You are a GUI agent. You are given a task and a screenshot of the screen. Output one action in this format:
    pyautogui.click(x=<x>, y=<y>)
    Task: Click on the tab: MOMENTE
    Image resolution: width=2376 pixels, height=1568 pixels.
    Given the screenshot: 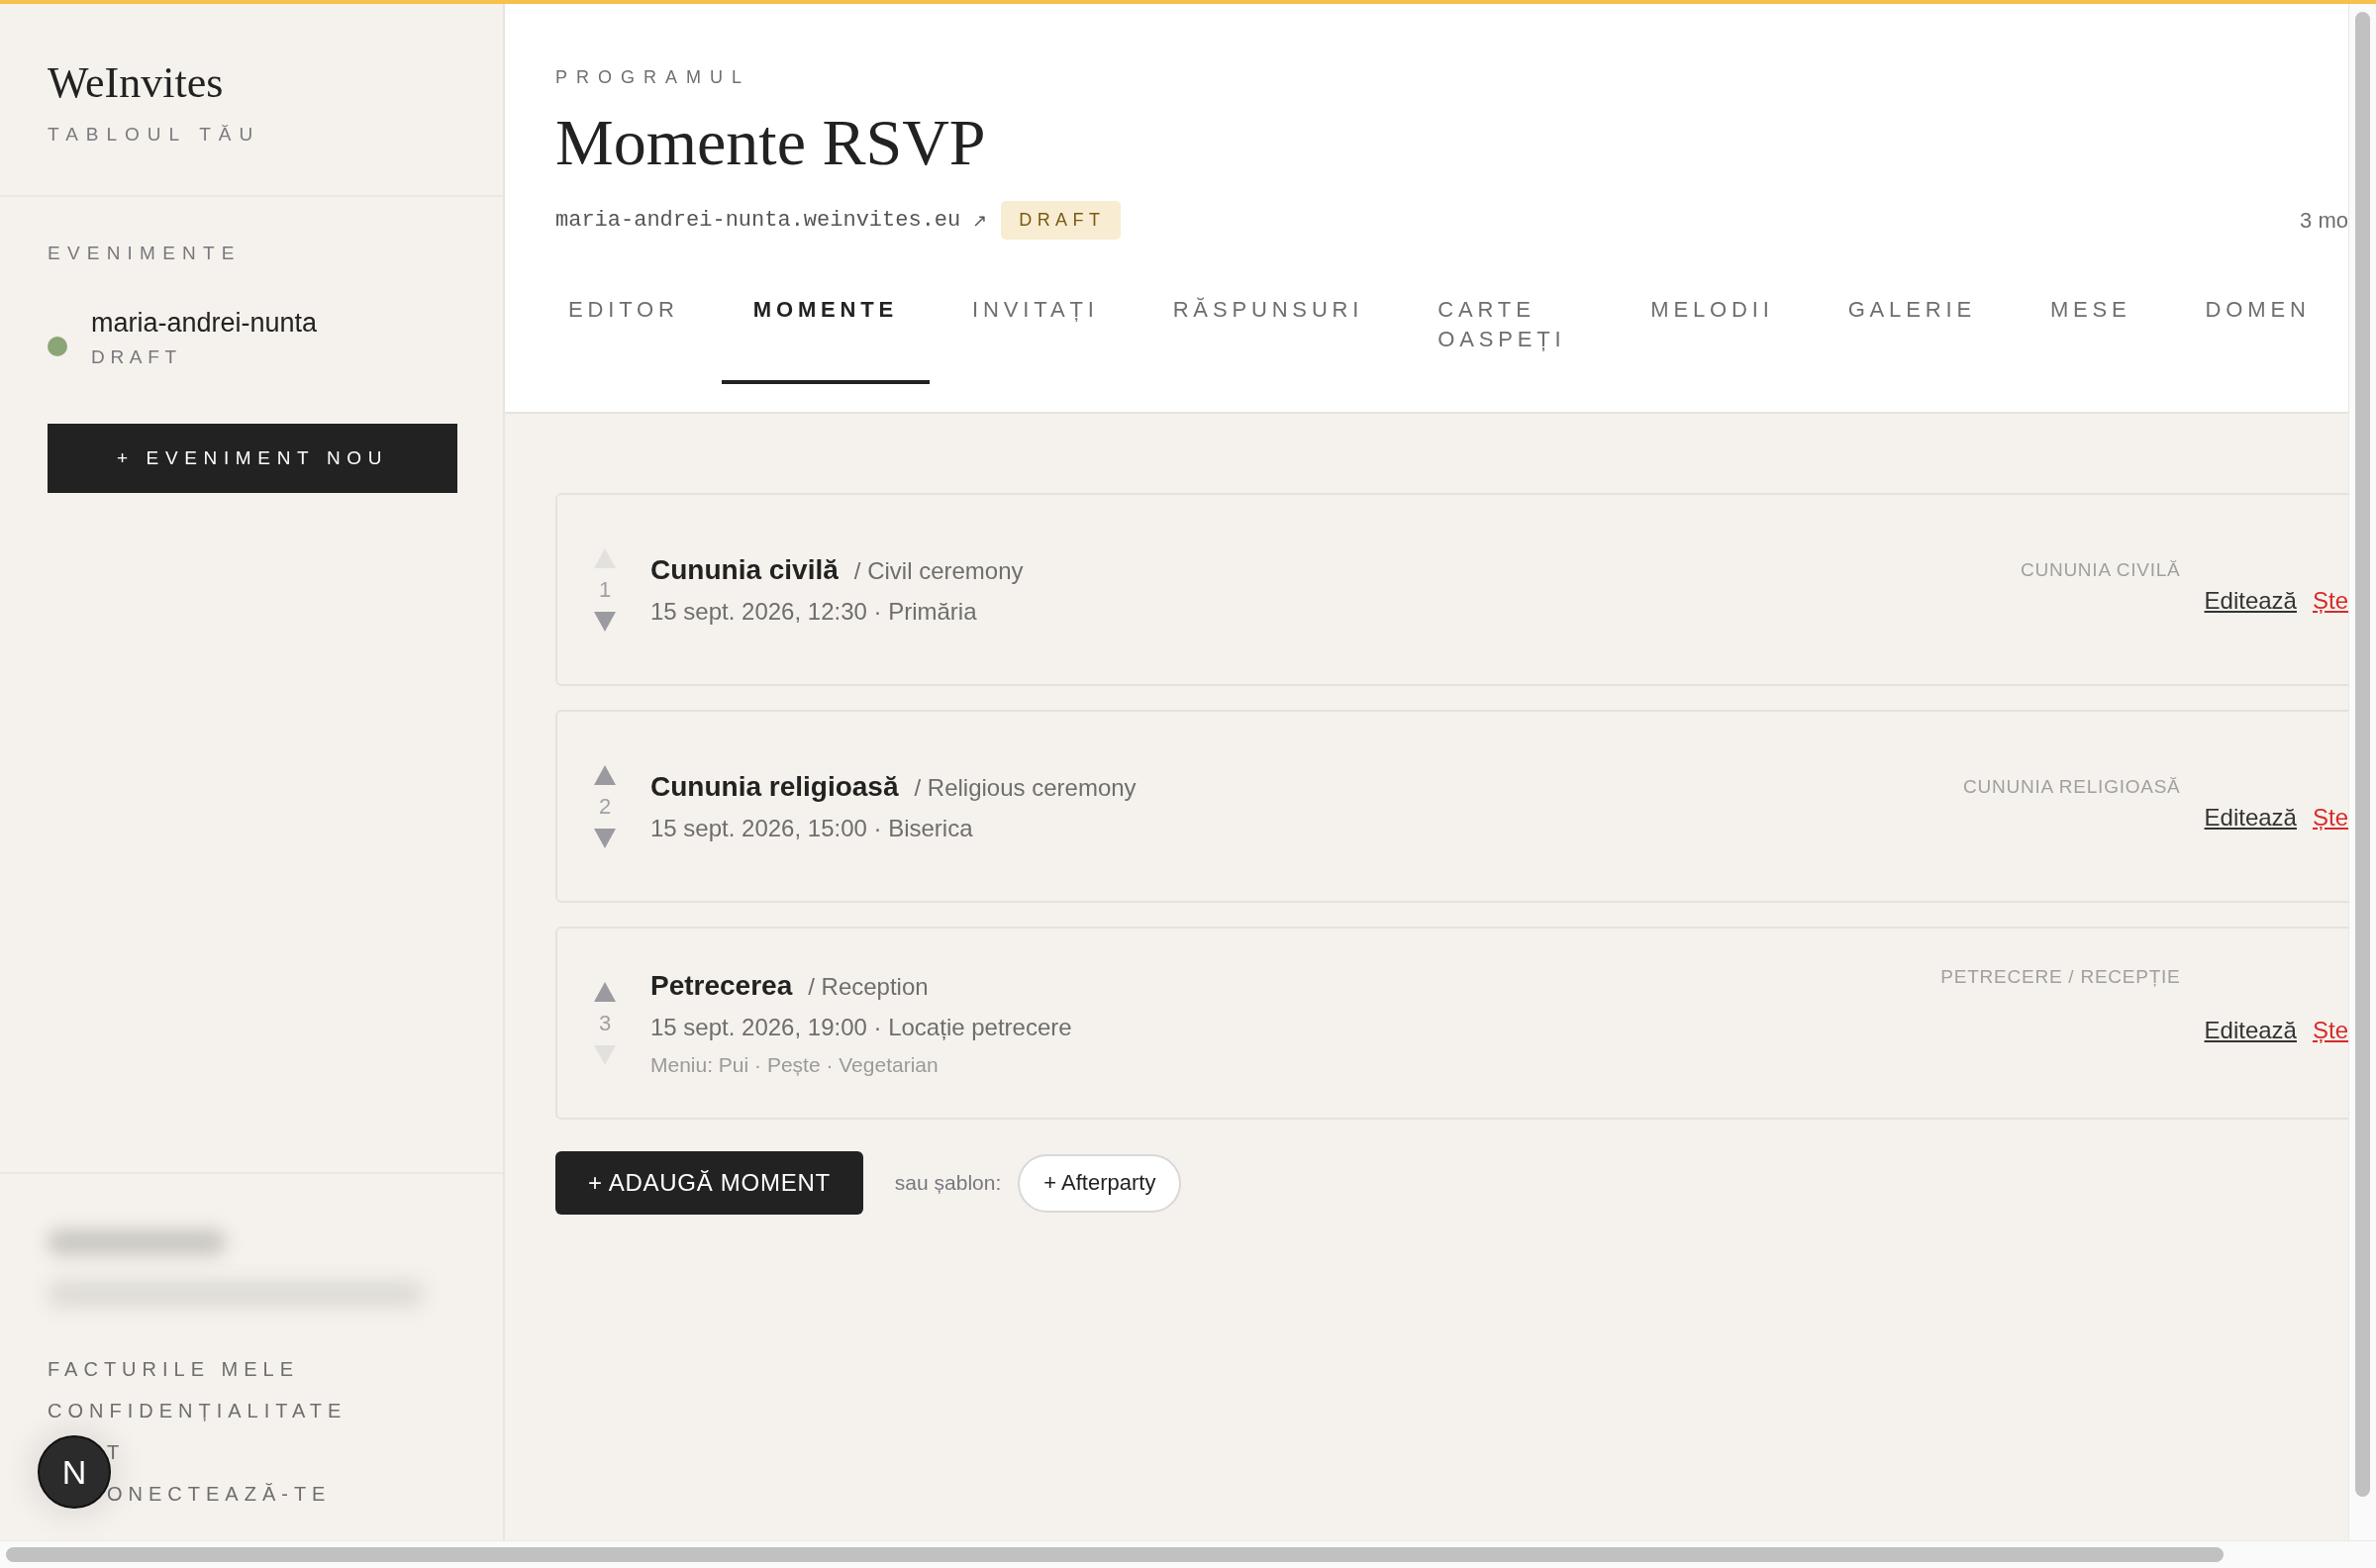 What is the action you would take?
    pyautogui.click(x=826, y=339)
    